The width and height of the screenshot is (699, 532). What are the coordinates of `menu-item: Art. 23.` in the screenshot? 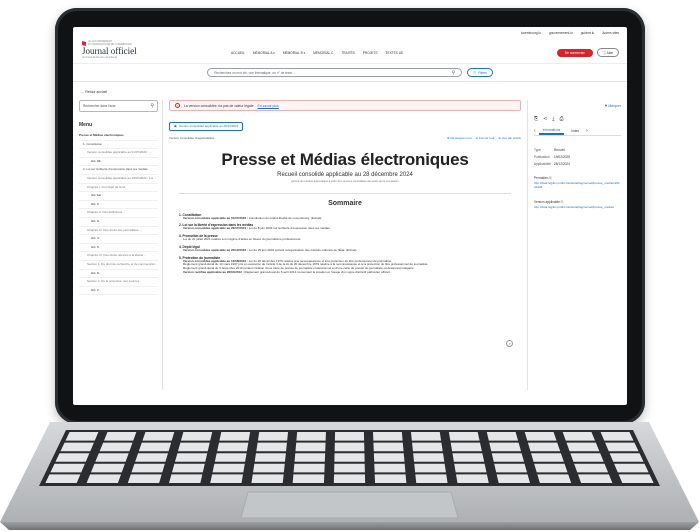 It's located at (118, 162).